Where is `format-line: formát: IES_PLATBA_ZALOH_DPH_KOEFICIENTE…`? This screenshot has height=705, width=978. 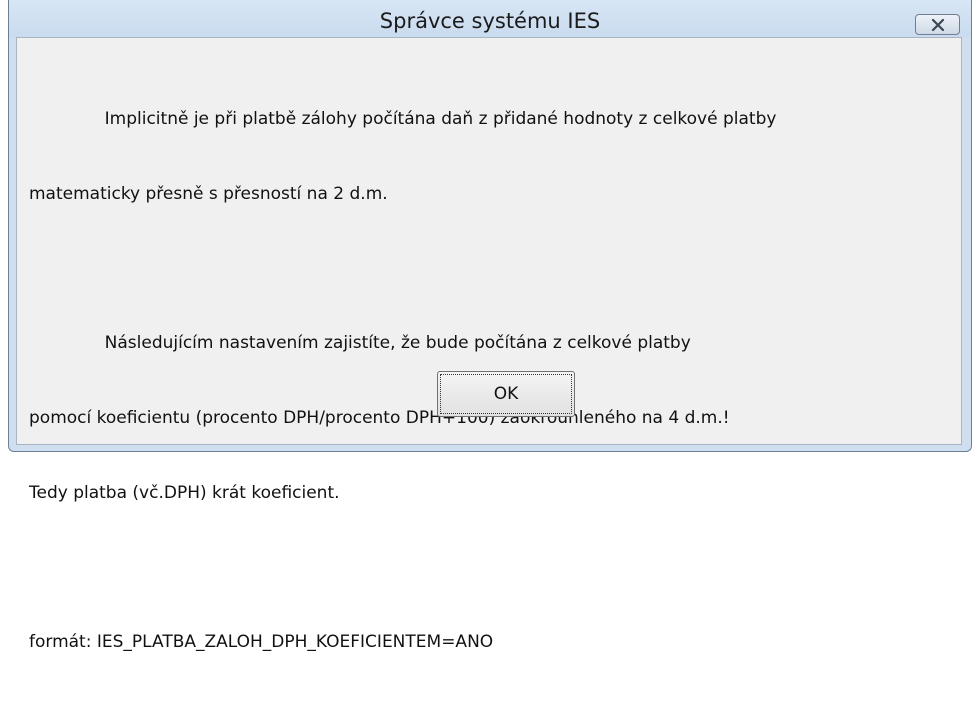 format-line: formát: IES_PLATBA_ZALOH_DPH_KOEFICIENTE… is located at coordinates (261, 642).